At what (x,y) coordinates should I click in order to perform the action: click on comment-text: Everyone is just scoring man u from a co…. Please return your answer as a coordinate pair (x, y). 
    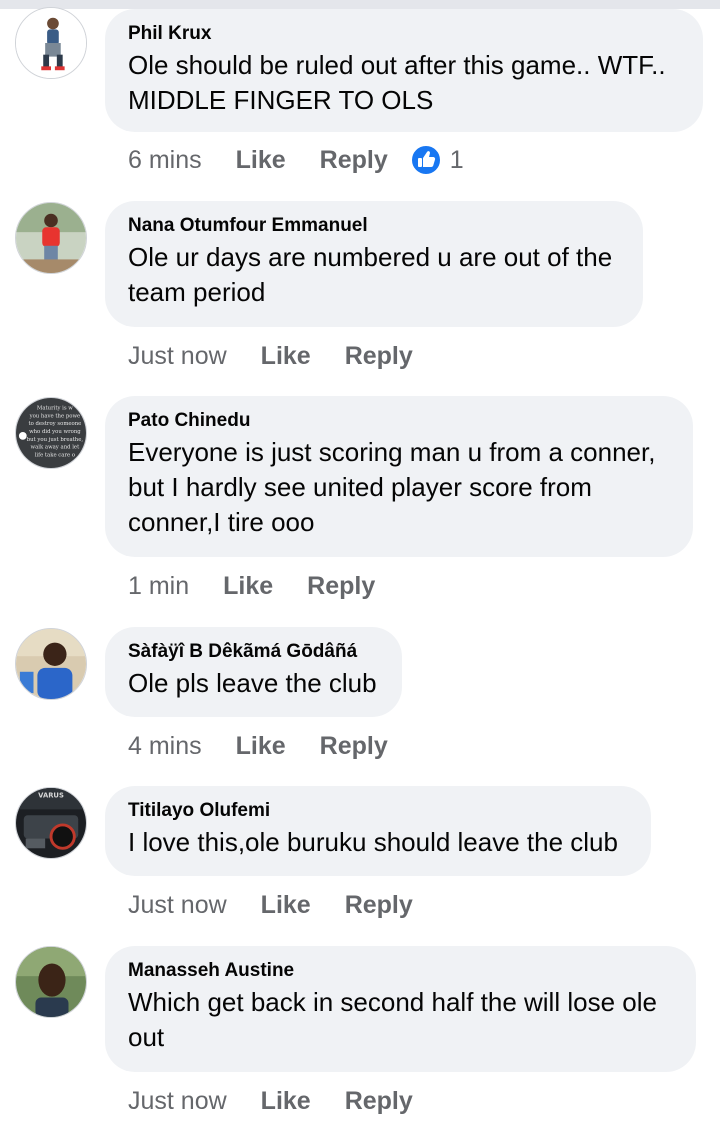
    Looking at the image, I should click on (392, 487).